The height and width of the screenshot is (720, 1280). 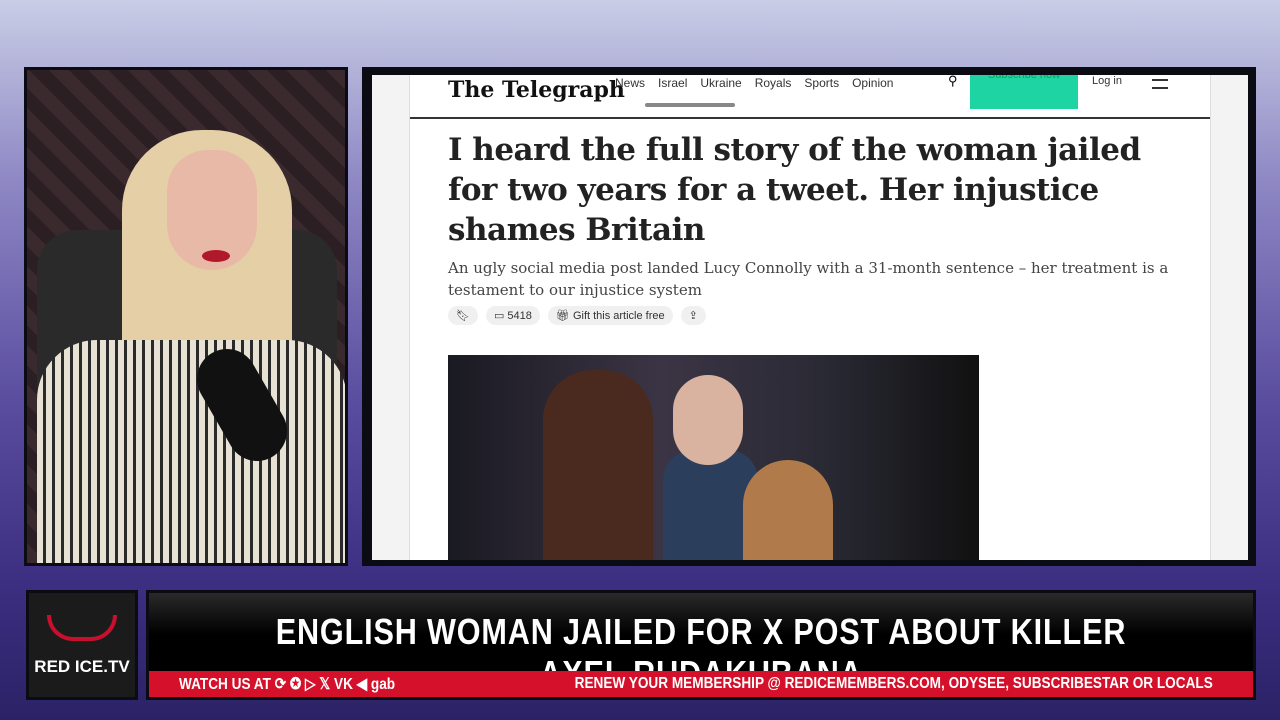 What do you see at coordinates (953, 82) in the screenshot?
I see `search-icon: ⚲` at bounding box center [953, 82].